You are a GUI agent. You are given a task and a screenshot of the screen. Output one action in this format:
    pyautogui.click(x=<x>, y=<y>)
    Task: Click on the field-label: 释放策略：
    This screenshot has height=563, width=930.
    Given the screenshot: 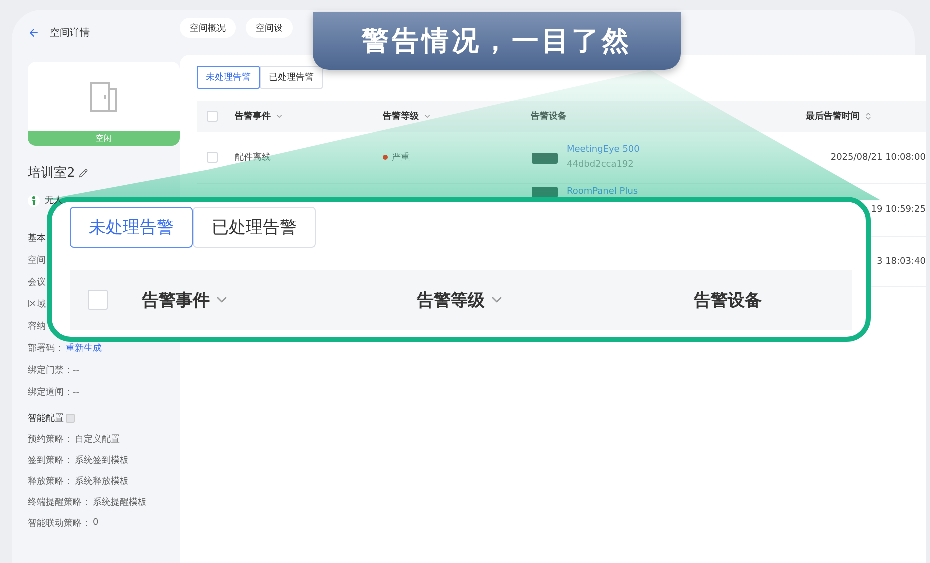 What is the action you would take?
    pyautogui.click(x=50, y=482)
    